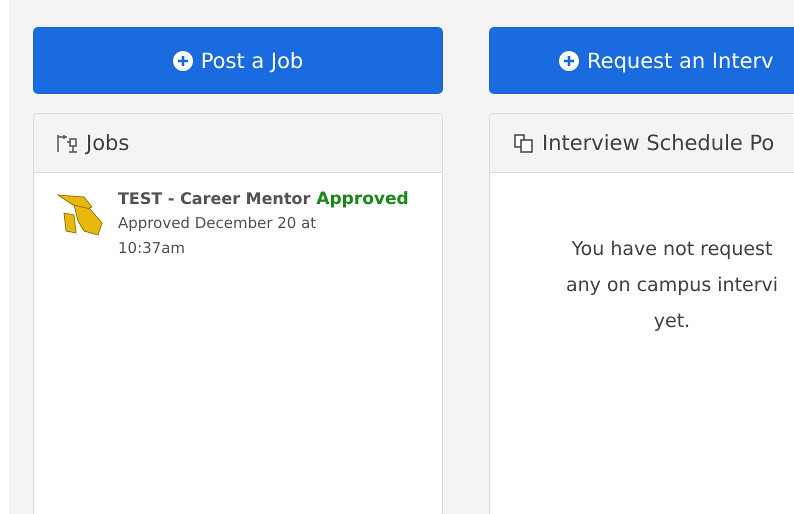 This screenshot has width=794, height=514. What do you see at coordinates (641, 60) in the screenshot?
I see `request-interview-button: Request an Interv` at bounding box center [641, 60].